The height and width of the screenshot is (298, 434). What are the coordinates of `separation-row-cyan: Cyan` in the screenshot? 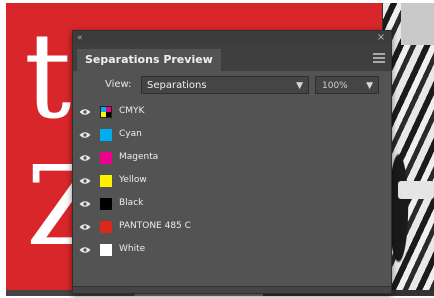 It's located at (232, 135).